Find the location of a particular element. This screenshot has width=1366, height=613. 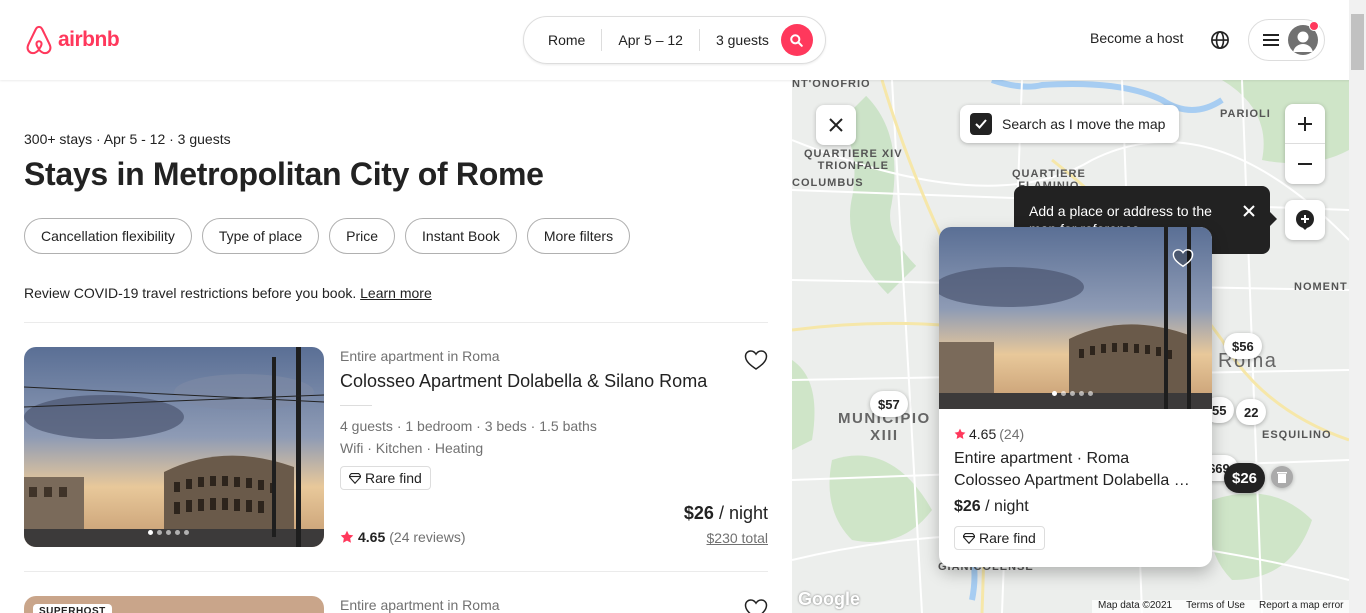

search-bar: Rome Apr 5 – 12 3 guests is located at coordinates (674, 40).